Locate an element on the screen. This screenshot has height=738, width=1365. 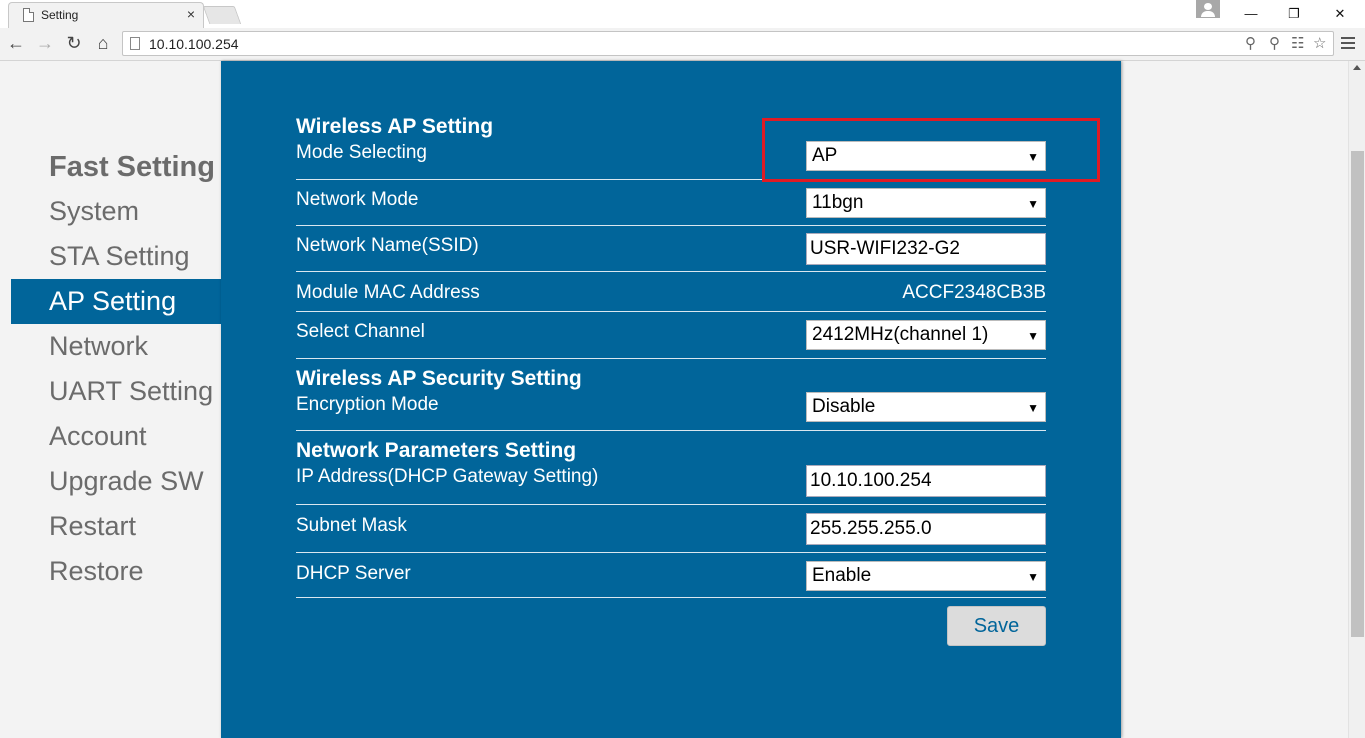
section-title-network-params: Network Parameters Setting is located at coordinates (436, 450).